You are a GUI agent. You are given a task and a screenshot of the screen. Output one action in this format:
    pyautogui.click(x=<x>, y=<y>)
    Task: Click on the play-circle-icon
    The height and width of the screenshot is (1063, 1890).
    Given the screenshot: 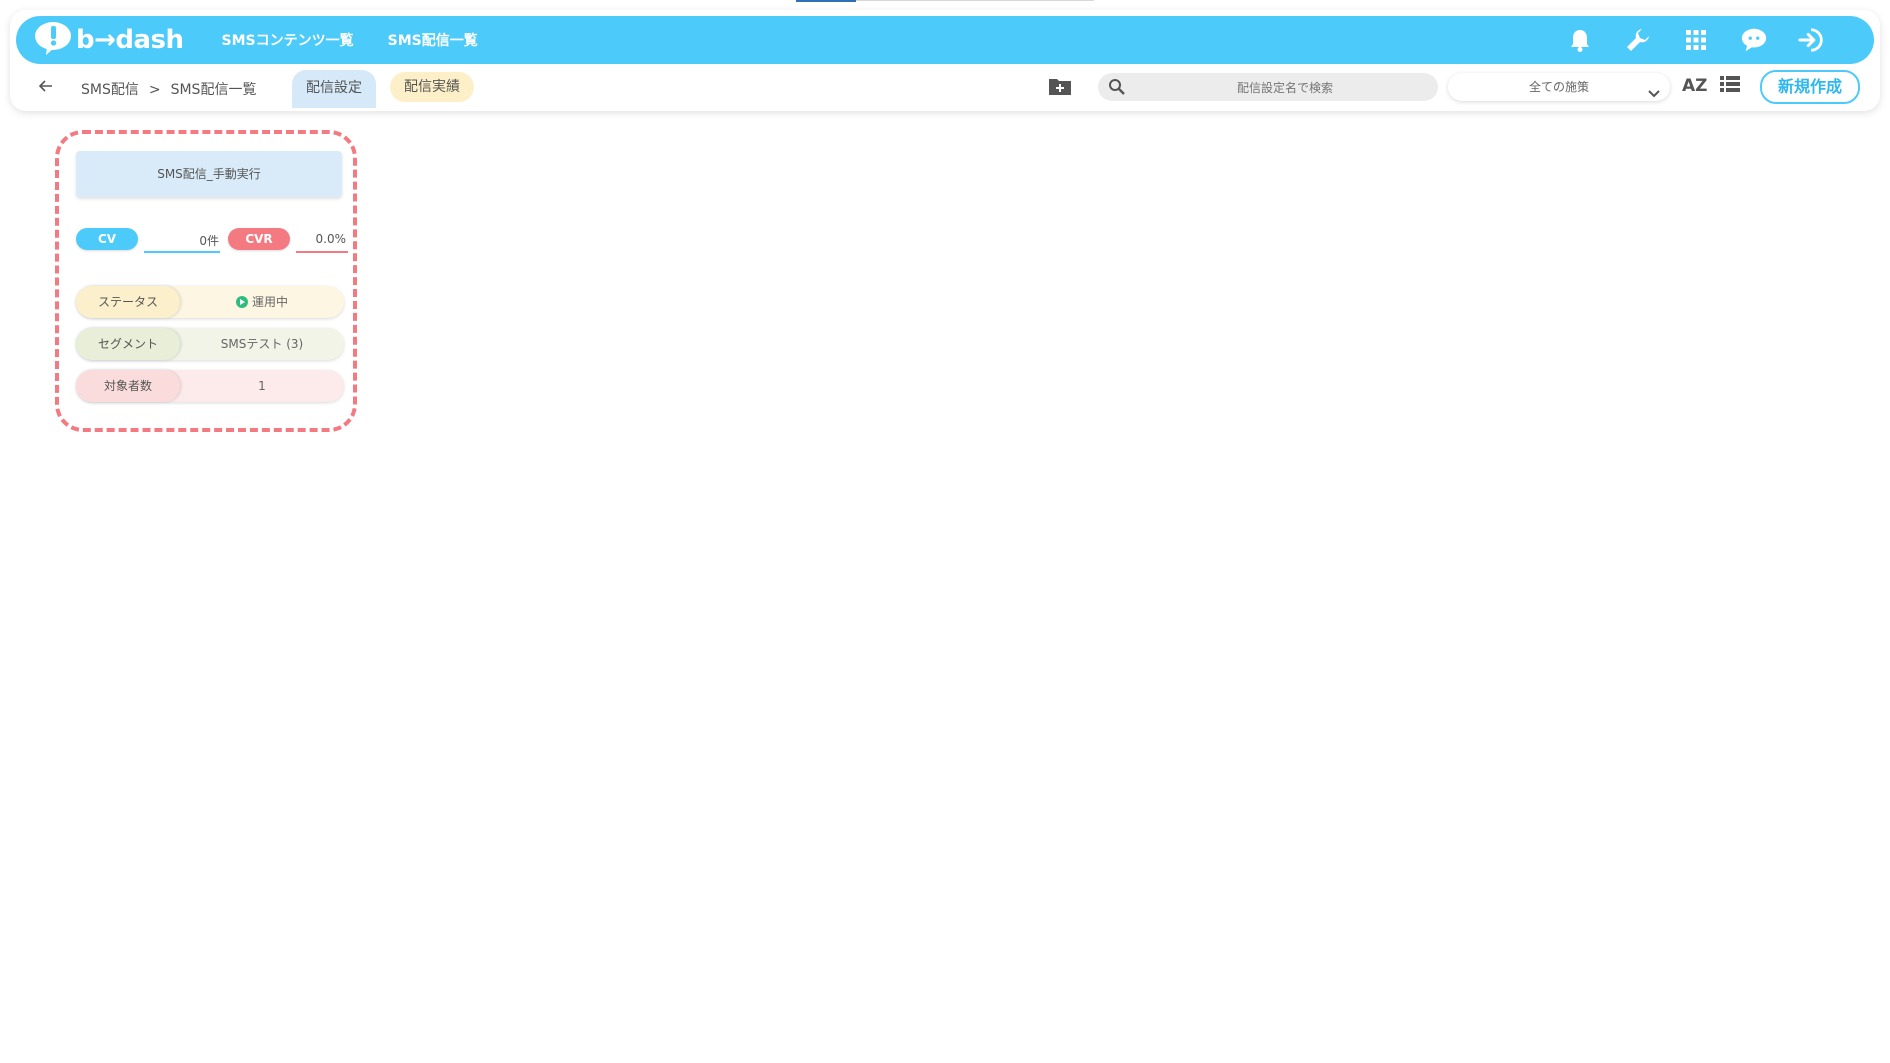 What is the action you would take?
    pyautogui.click(x=241, y=302)
    